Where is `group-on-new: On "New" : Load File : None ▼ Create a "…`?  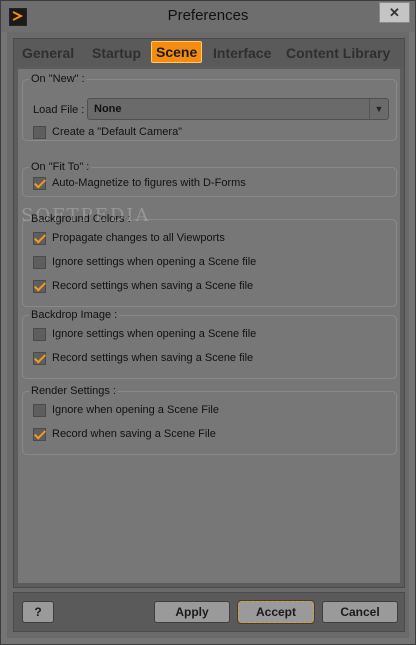 group-on-new: On "New" : Load File : None ▼ Create a "… is located at coordinates (209, 107).